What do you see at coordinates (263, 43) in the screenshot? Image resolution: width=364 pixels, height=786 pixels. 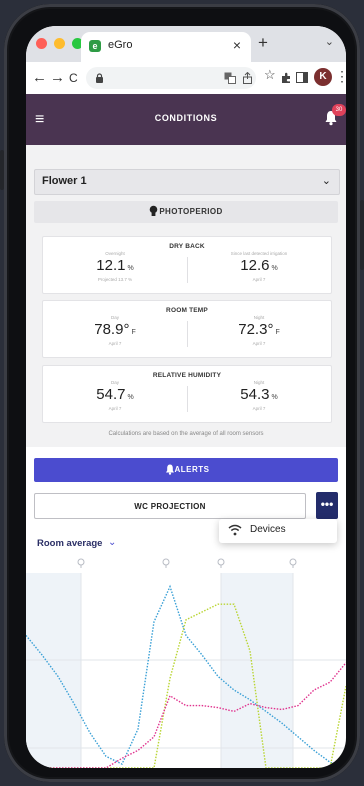 I see `new-tab-icon: +` at bounding box center [263, 43].